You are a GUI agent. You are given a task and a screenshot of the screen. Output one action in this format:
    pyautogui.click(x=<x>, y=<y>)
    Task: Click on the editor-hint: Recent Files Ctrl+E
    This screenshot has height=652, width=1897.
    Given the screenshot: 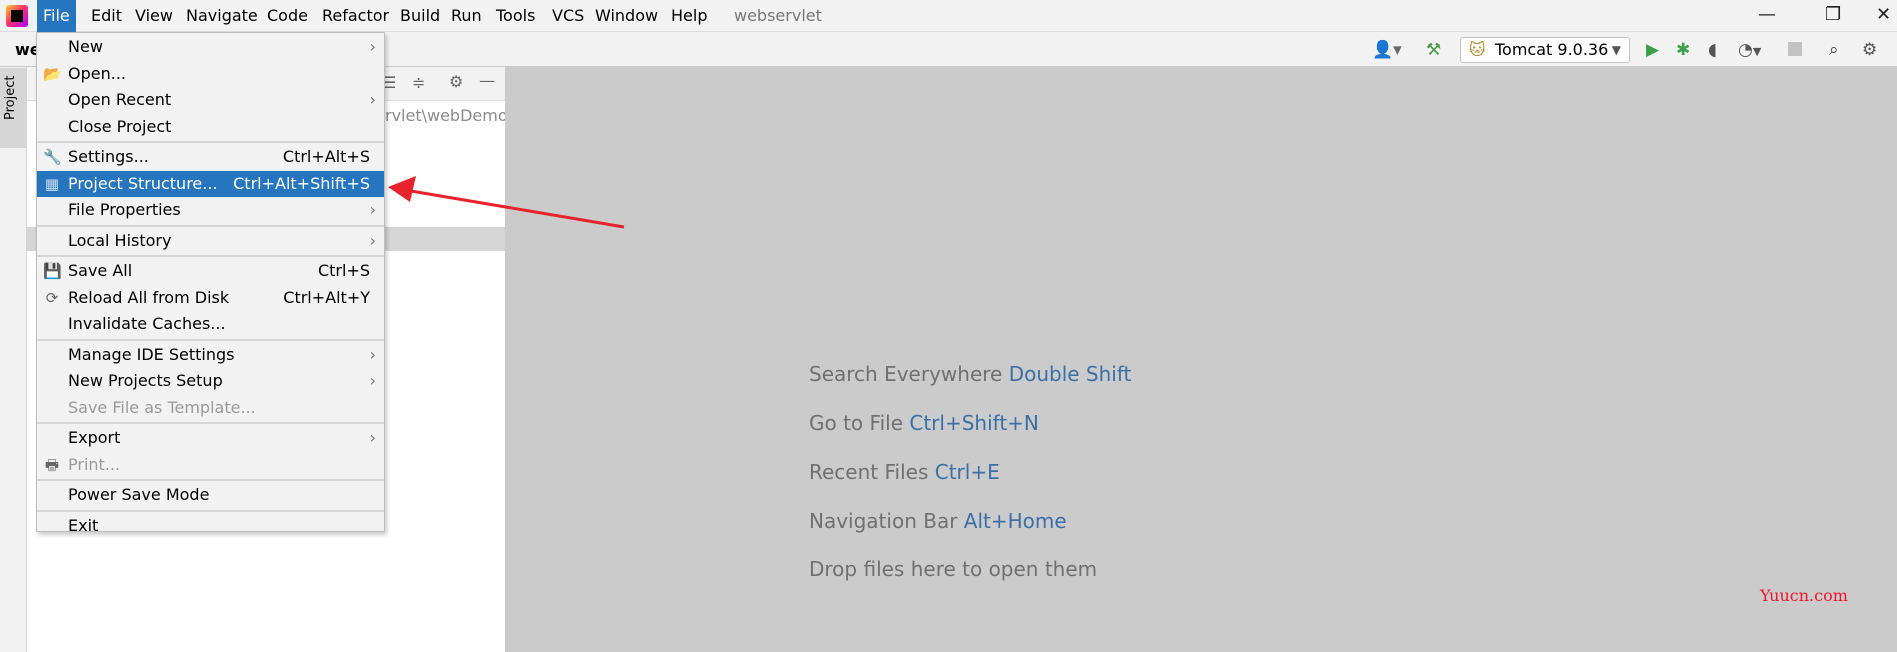 What is the action you would take?
    pyautogui.click(x=904, y=472)
    